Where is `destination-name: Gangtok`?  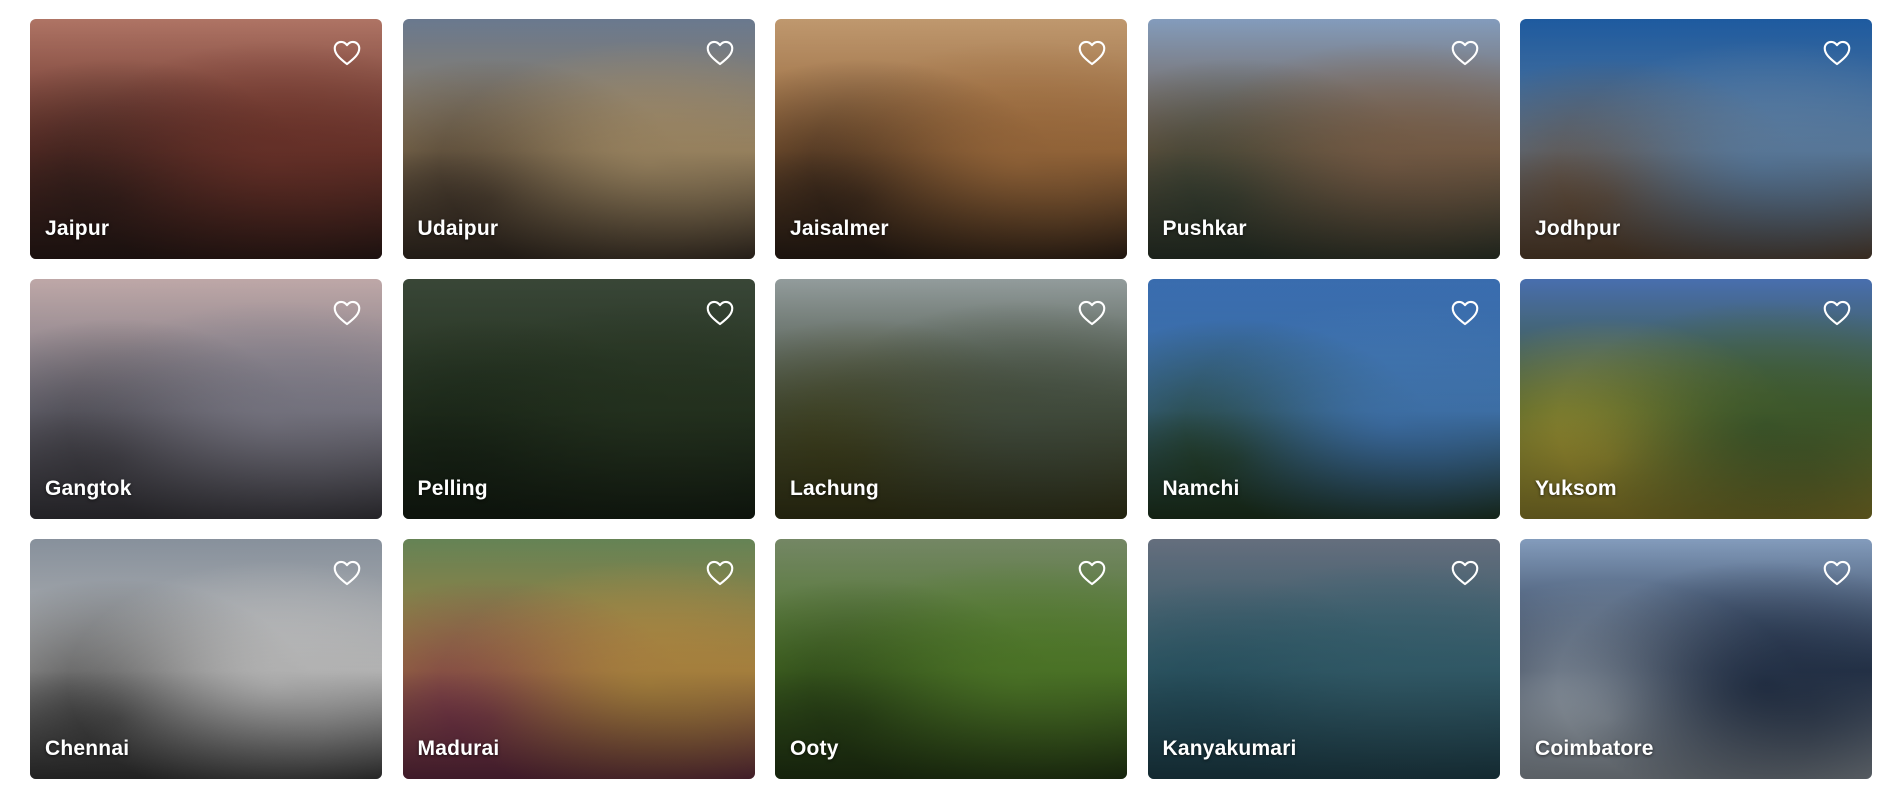 destination-name: Gangtok is located at coordinates (88, 488).